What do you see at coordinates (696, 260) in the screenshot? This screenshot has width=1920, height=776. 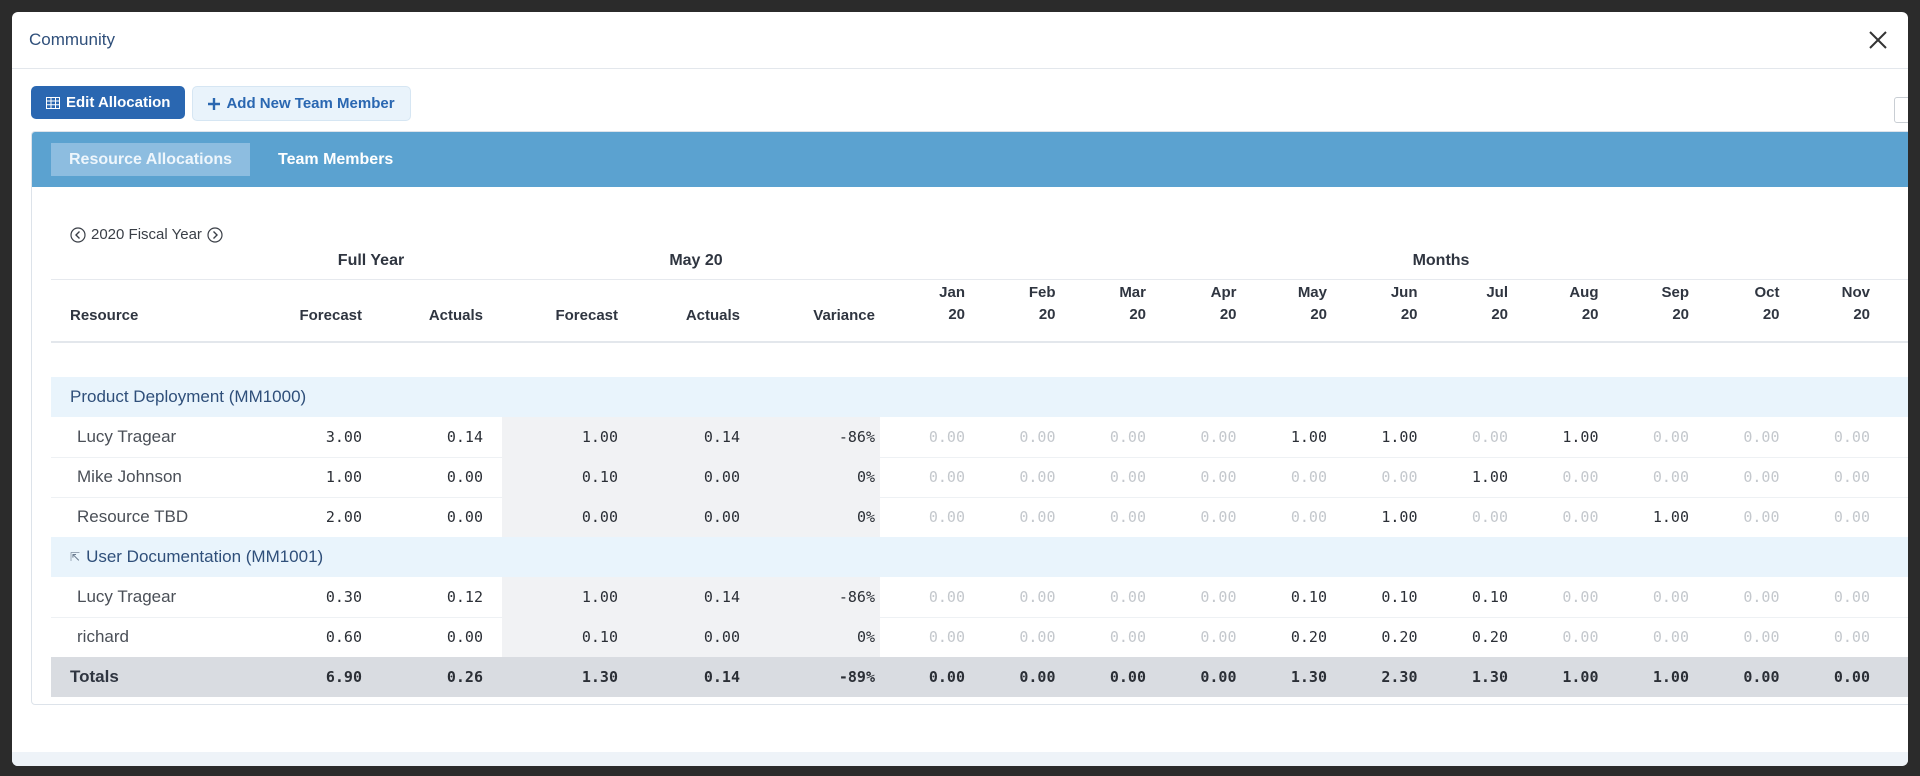 I see `group-may-20: May 20` at bounding box center [696, 260].